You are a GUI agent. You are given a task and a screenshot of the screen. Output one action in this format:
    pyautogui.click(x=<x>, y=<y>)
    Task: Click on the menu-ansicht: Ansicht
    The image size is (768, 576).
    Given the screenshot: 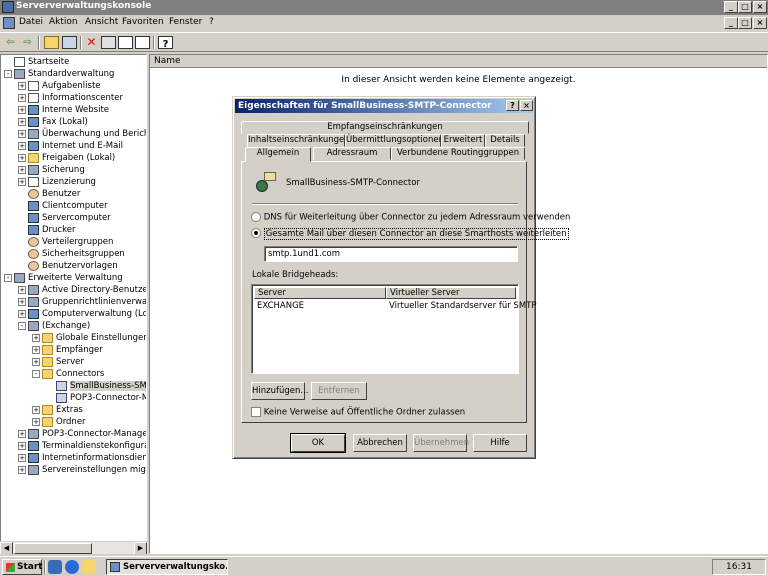 What is the action you would take?
    pyautogui.click(x=101, y=22)
    